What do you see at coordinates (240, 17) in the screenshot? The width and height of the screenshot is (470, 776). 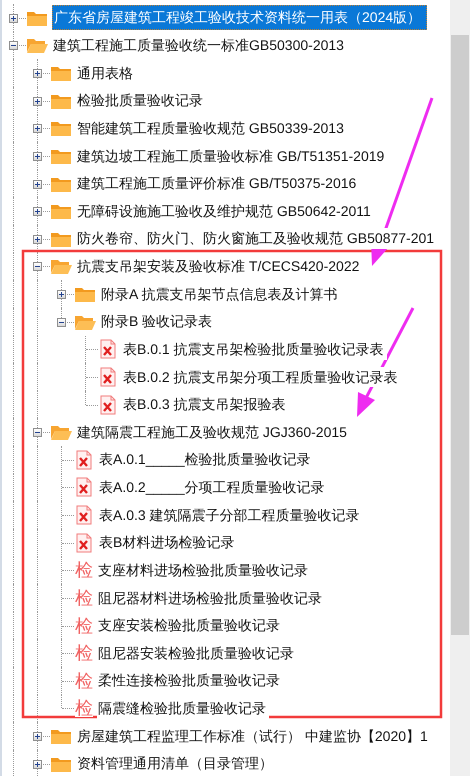 I see `tree-item: 广东省房屋建筑工程竣工验收技术资料统一用表（2024版）` at bounding box center [240, 17].